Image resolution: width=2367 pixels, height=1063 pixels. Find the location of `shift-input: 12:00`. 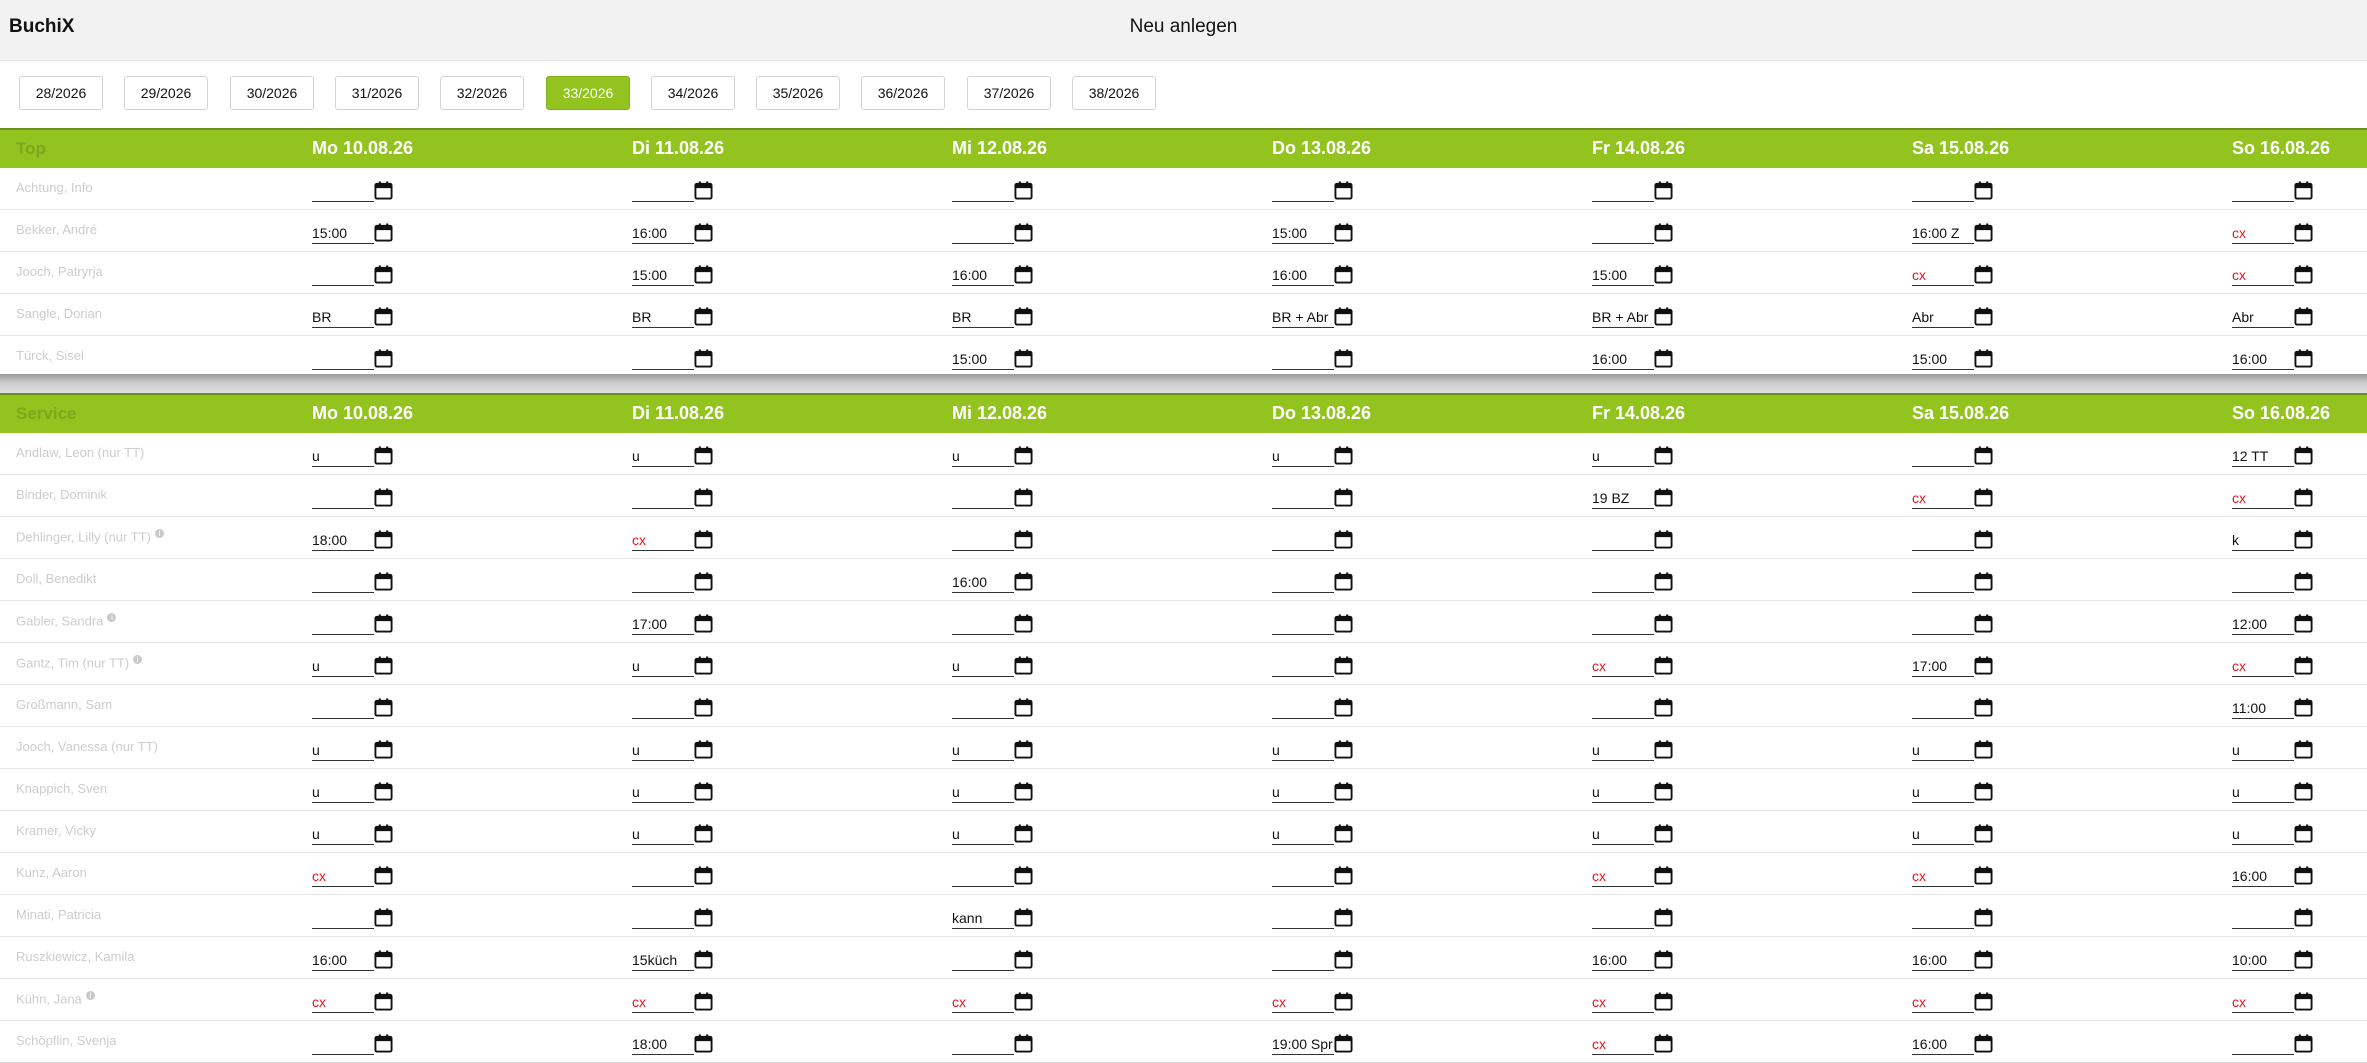

shift-input: 12:00 is located at coordinates (2263, 623).